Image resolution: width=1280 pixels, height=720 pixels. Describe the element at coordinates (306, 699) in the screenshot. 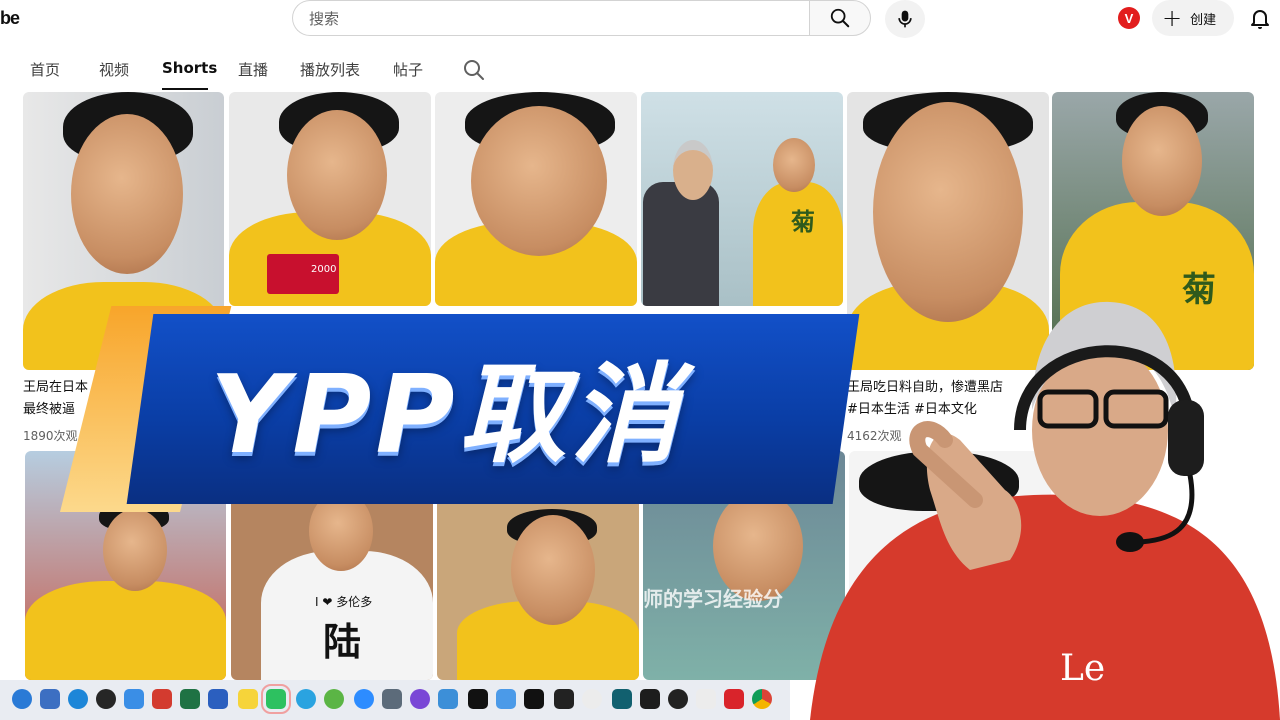

I see `telegram-icon` at that location.